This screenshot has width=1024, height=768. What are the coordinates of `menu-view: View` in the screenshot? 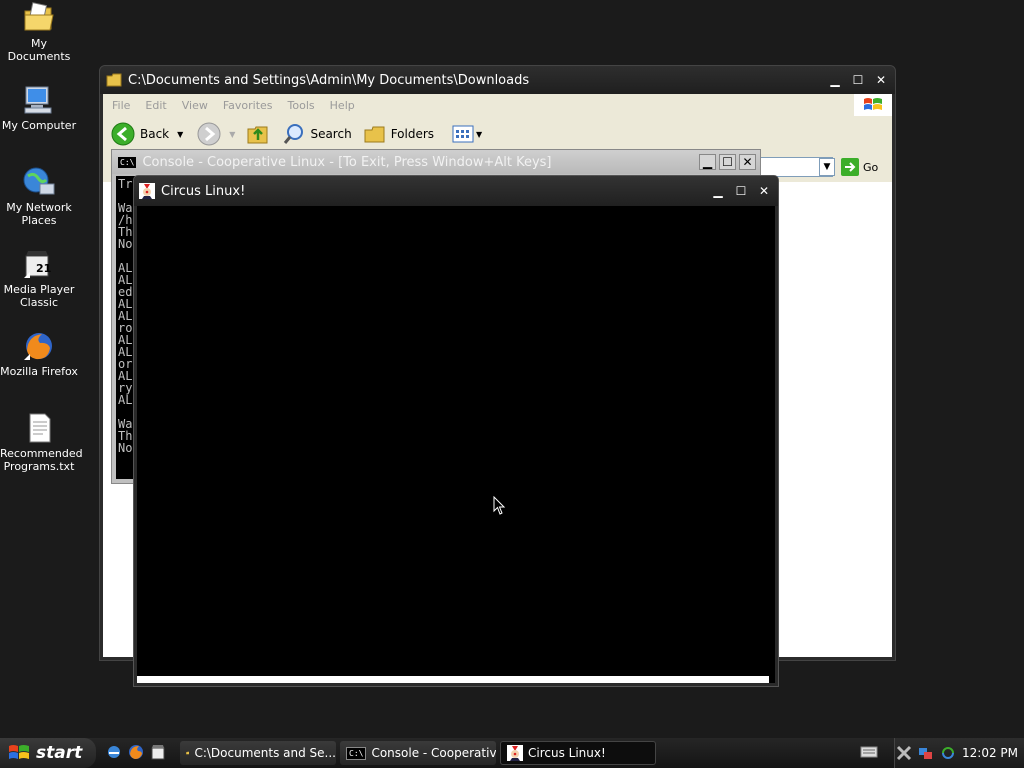 It's located at (195, 105).